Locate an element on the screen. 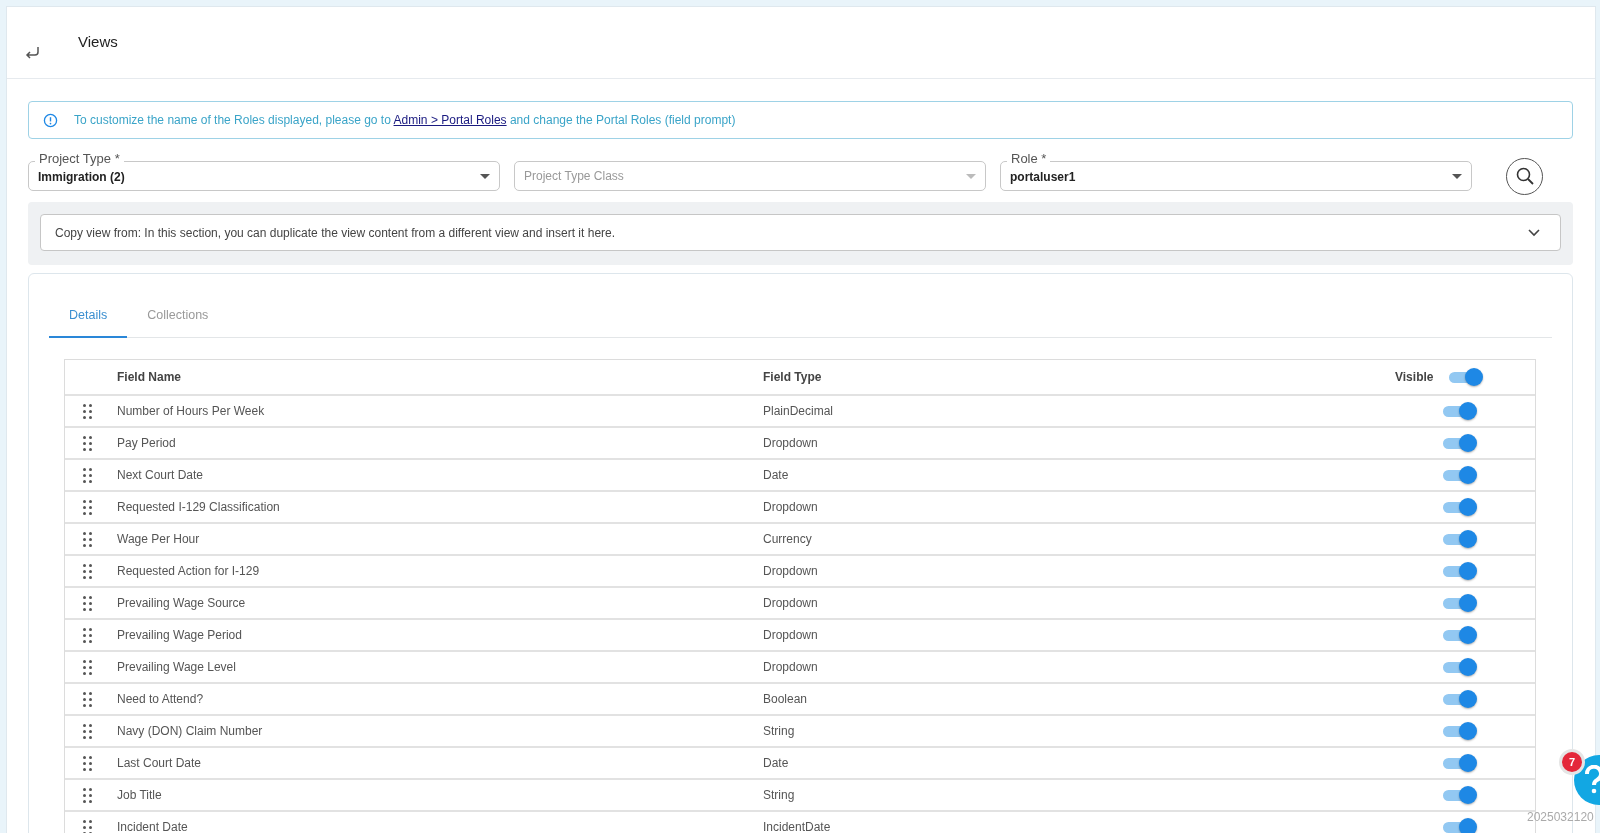 The width and height of the screenshot is (1600, 833). table-cell-text: PlainDecimal is located at coordinates (799, 411).